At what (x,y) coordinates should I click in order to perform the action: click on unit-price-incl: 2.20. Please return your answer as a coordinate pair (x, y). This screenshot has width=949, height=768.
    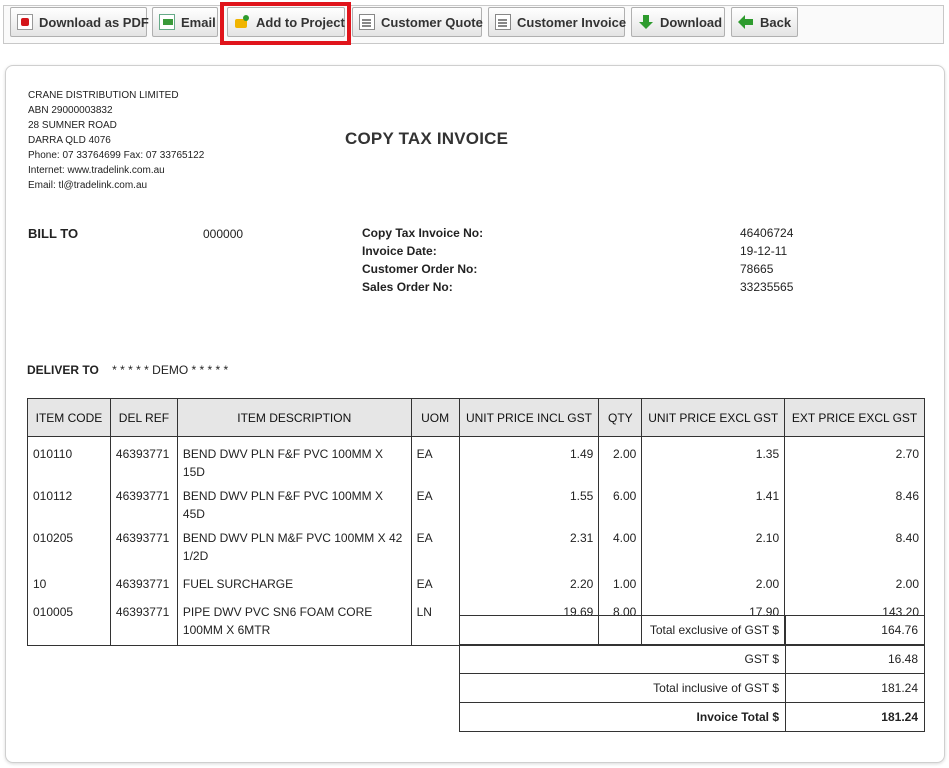
    Looking at the image, I should click on (529, 586).